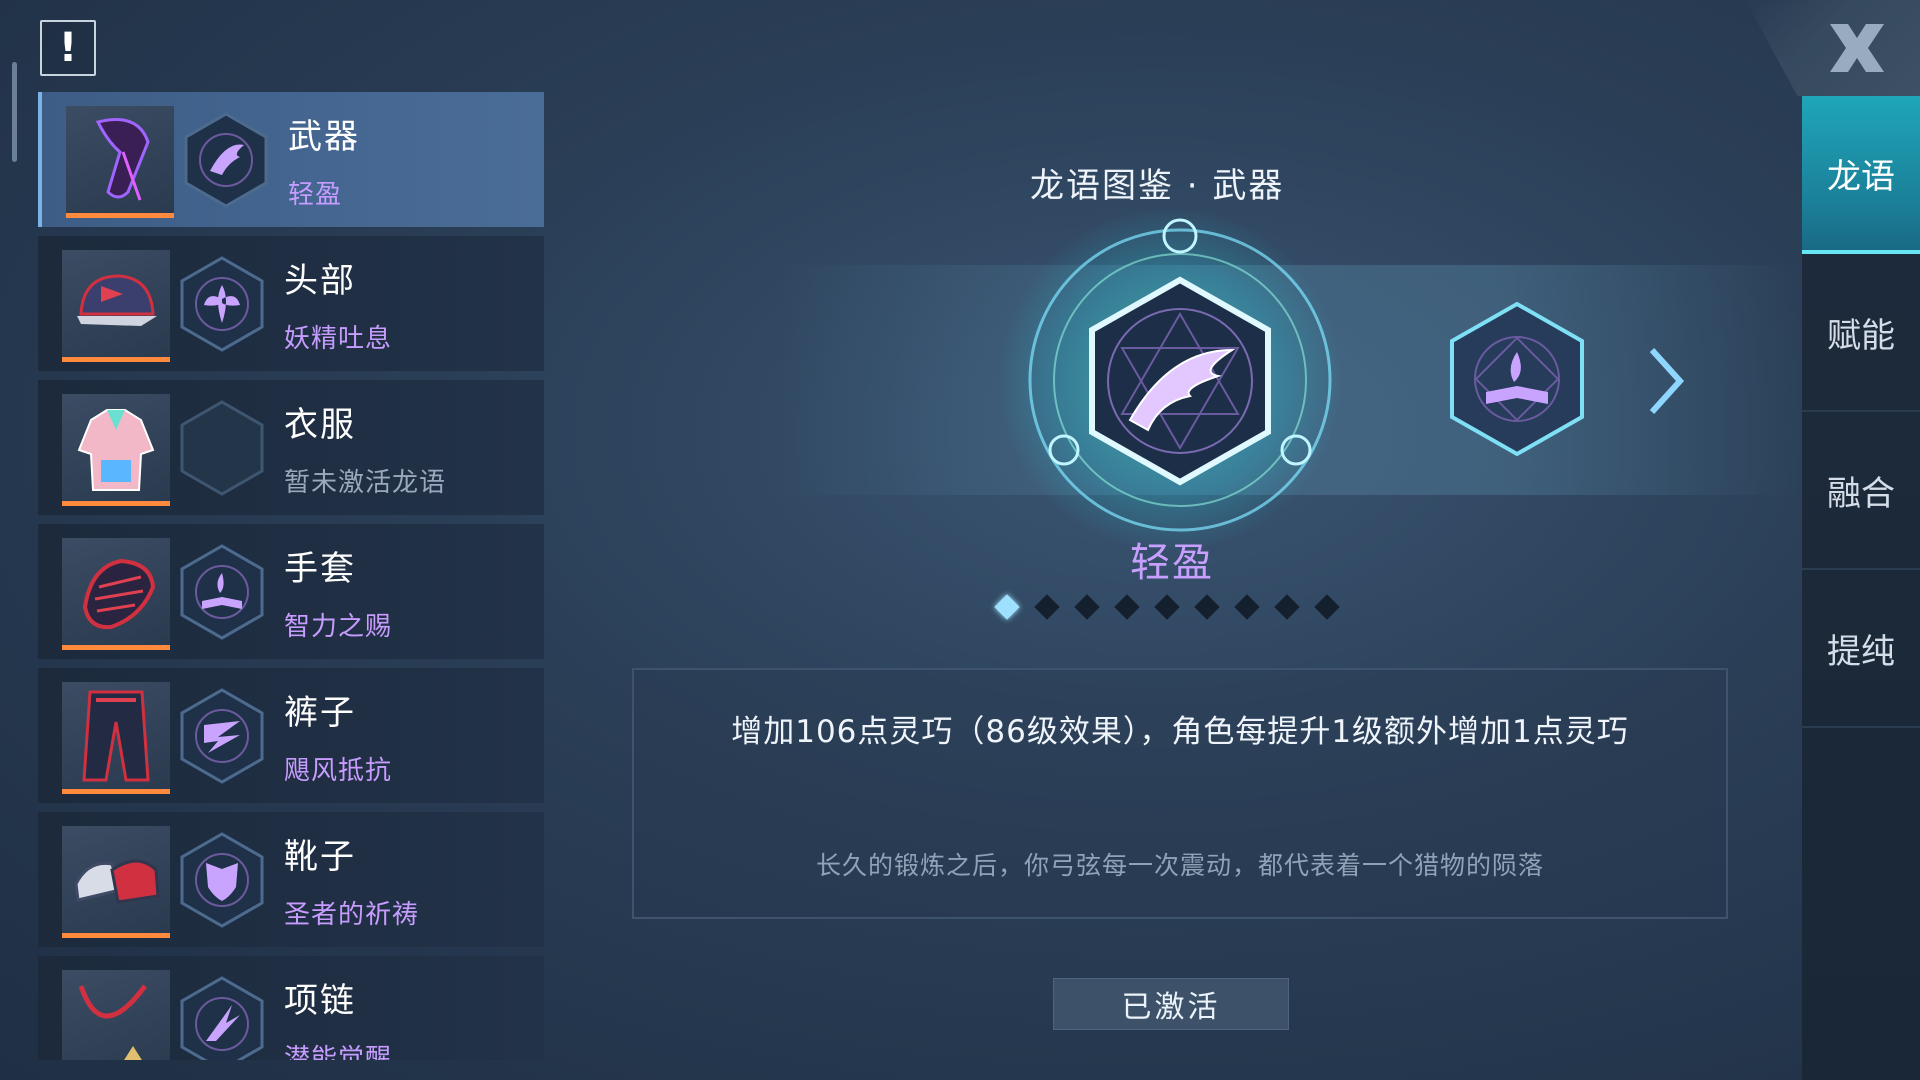  I want to click on glove-icon, so click(116, 593).